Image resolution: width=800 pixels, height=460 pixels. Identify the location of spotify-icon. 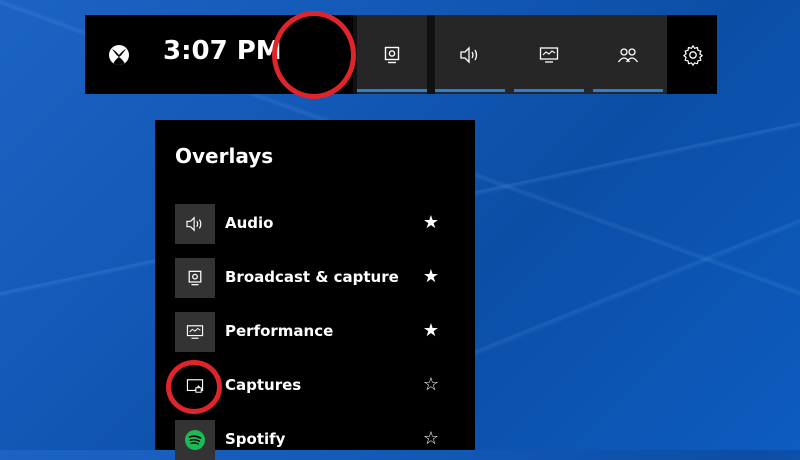
(195, 440).